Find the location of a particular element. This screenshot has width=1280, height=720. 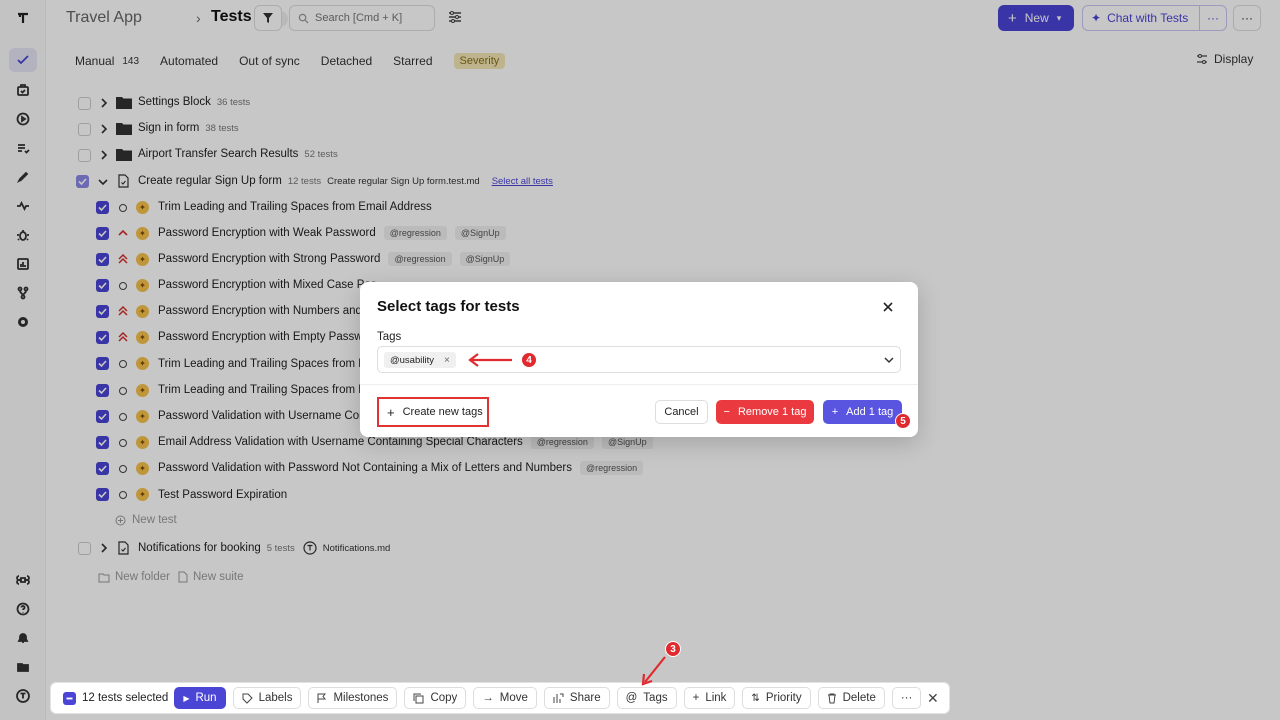

annotation-badge-5: 5 is located at coordinates (903, 421).